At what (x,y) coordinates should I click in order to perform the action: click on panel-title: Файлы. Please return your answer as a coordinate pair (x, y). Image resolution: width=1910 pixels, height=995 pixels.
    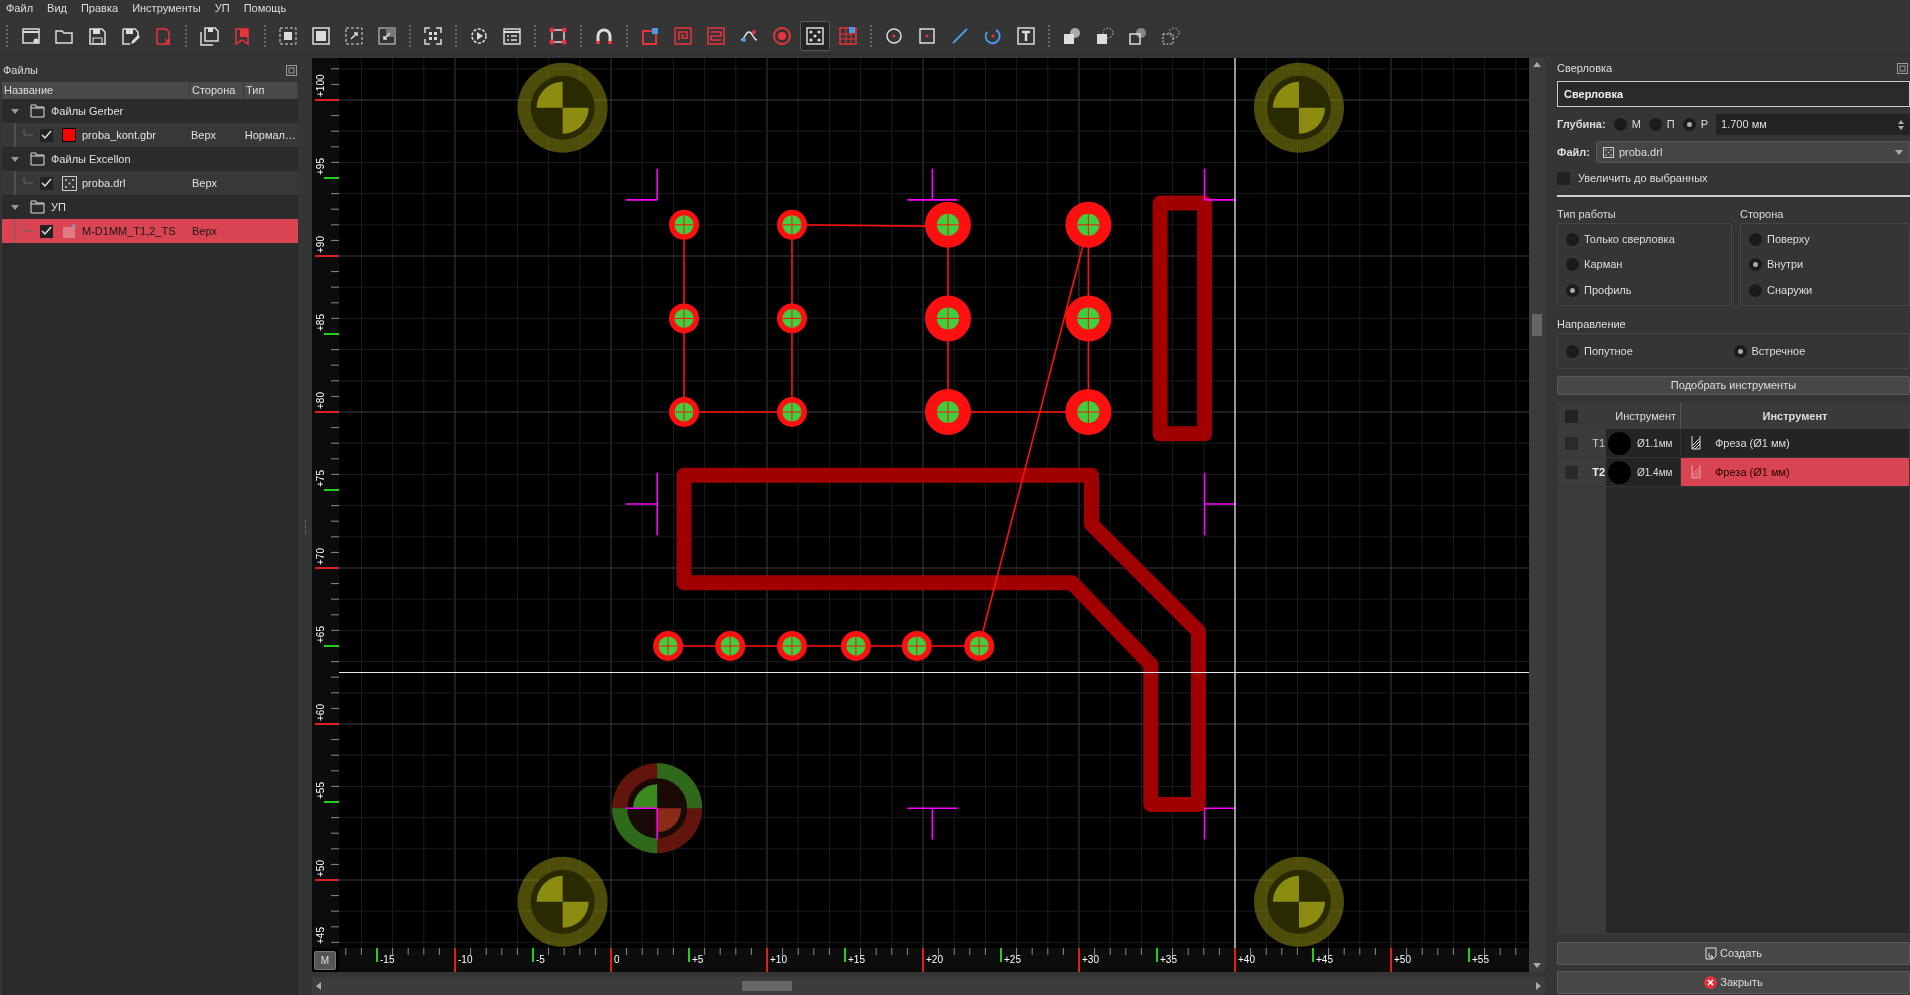
    Looking at the image, I should click on (20, 70).